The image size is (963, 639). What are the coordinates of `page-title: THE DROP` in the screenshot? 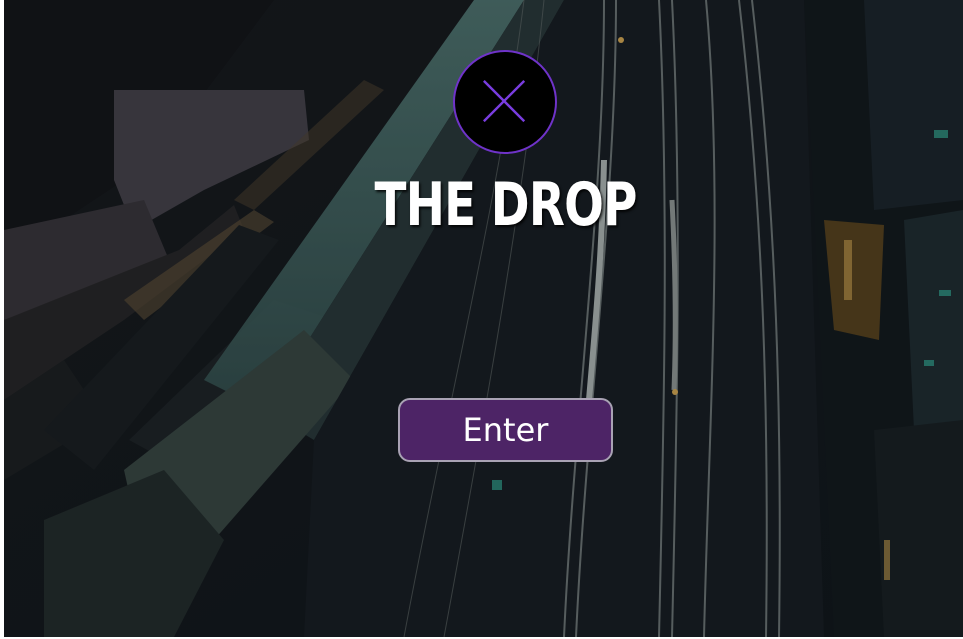 It's located at (506, 205).